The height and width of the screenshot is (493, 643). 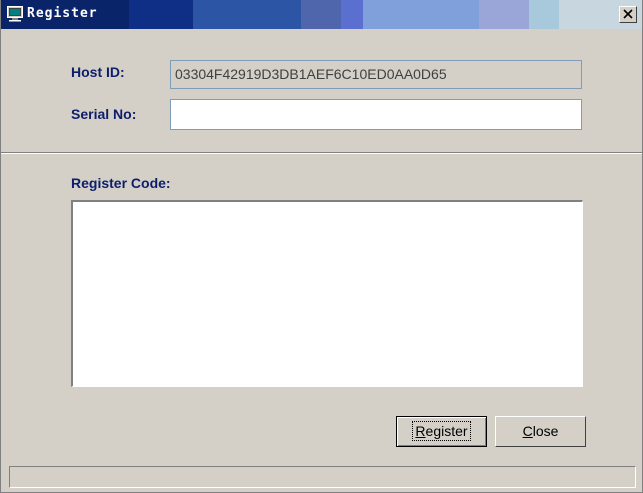 I want to click on window-title: Register, so click(x=62, y=13).